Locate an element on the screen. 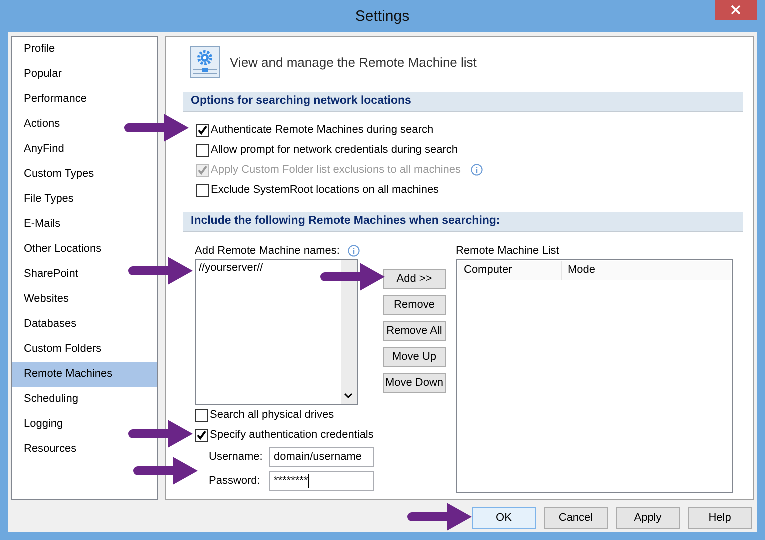 The width and height of the screenshot is (765, 540). close-button is located at coordinates (736, 10).